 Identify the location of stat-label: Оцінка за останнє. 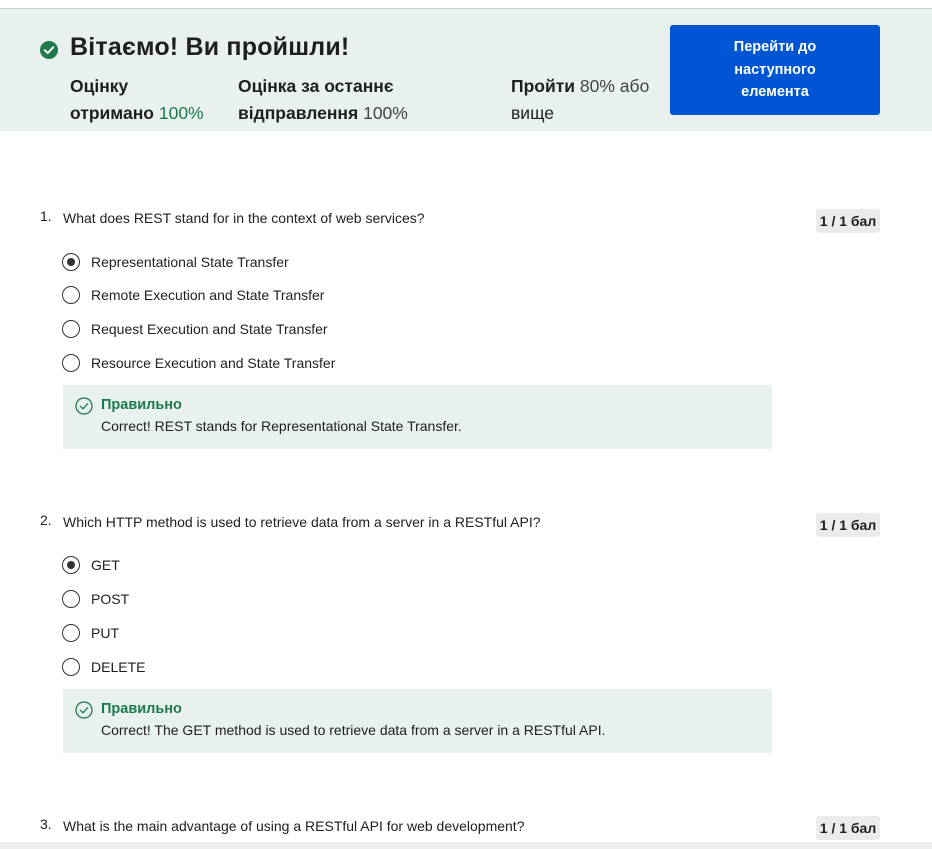
(316, 86).